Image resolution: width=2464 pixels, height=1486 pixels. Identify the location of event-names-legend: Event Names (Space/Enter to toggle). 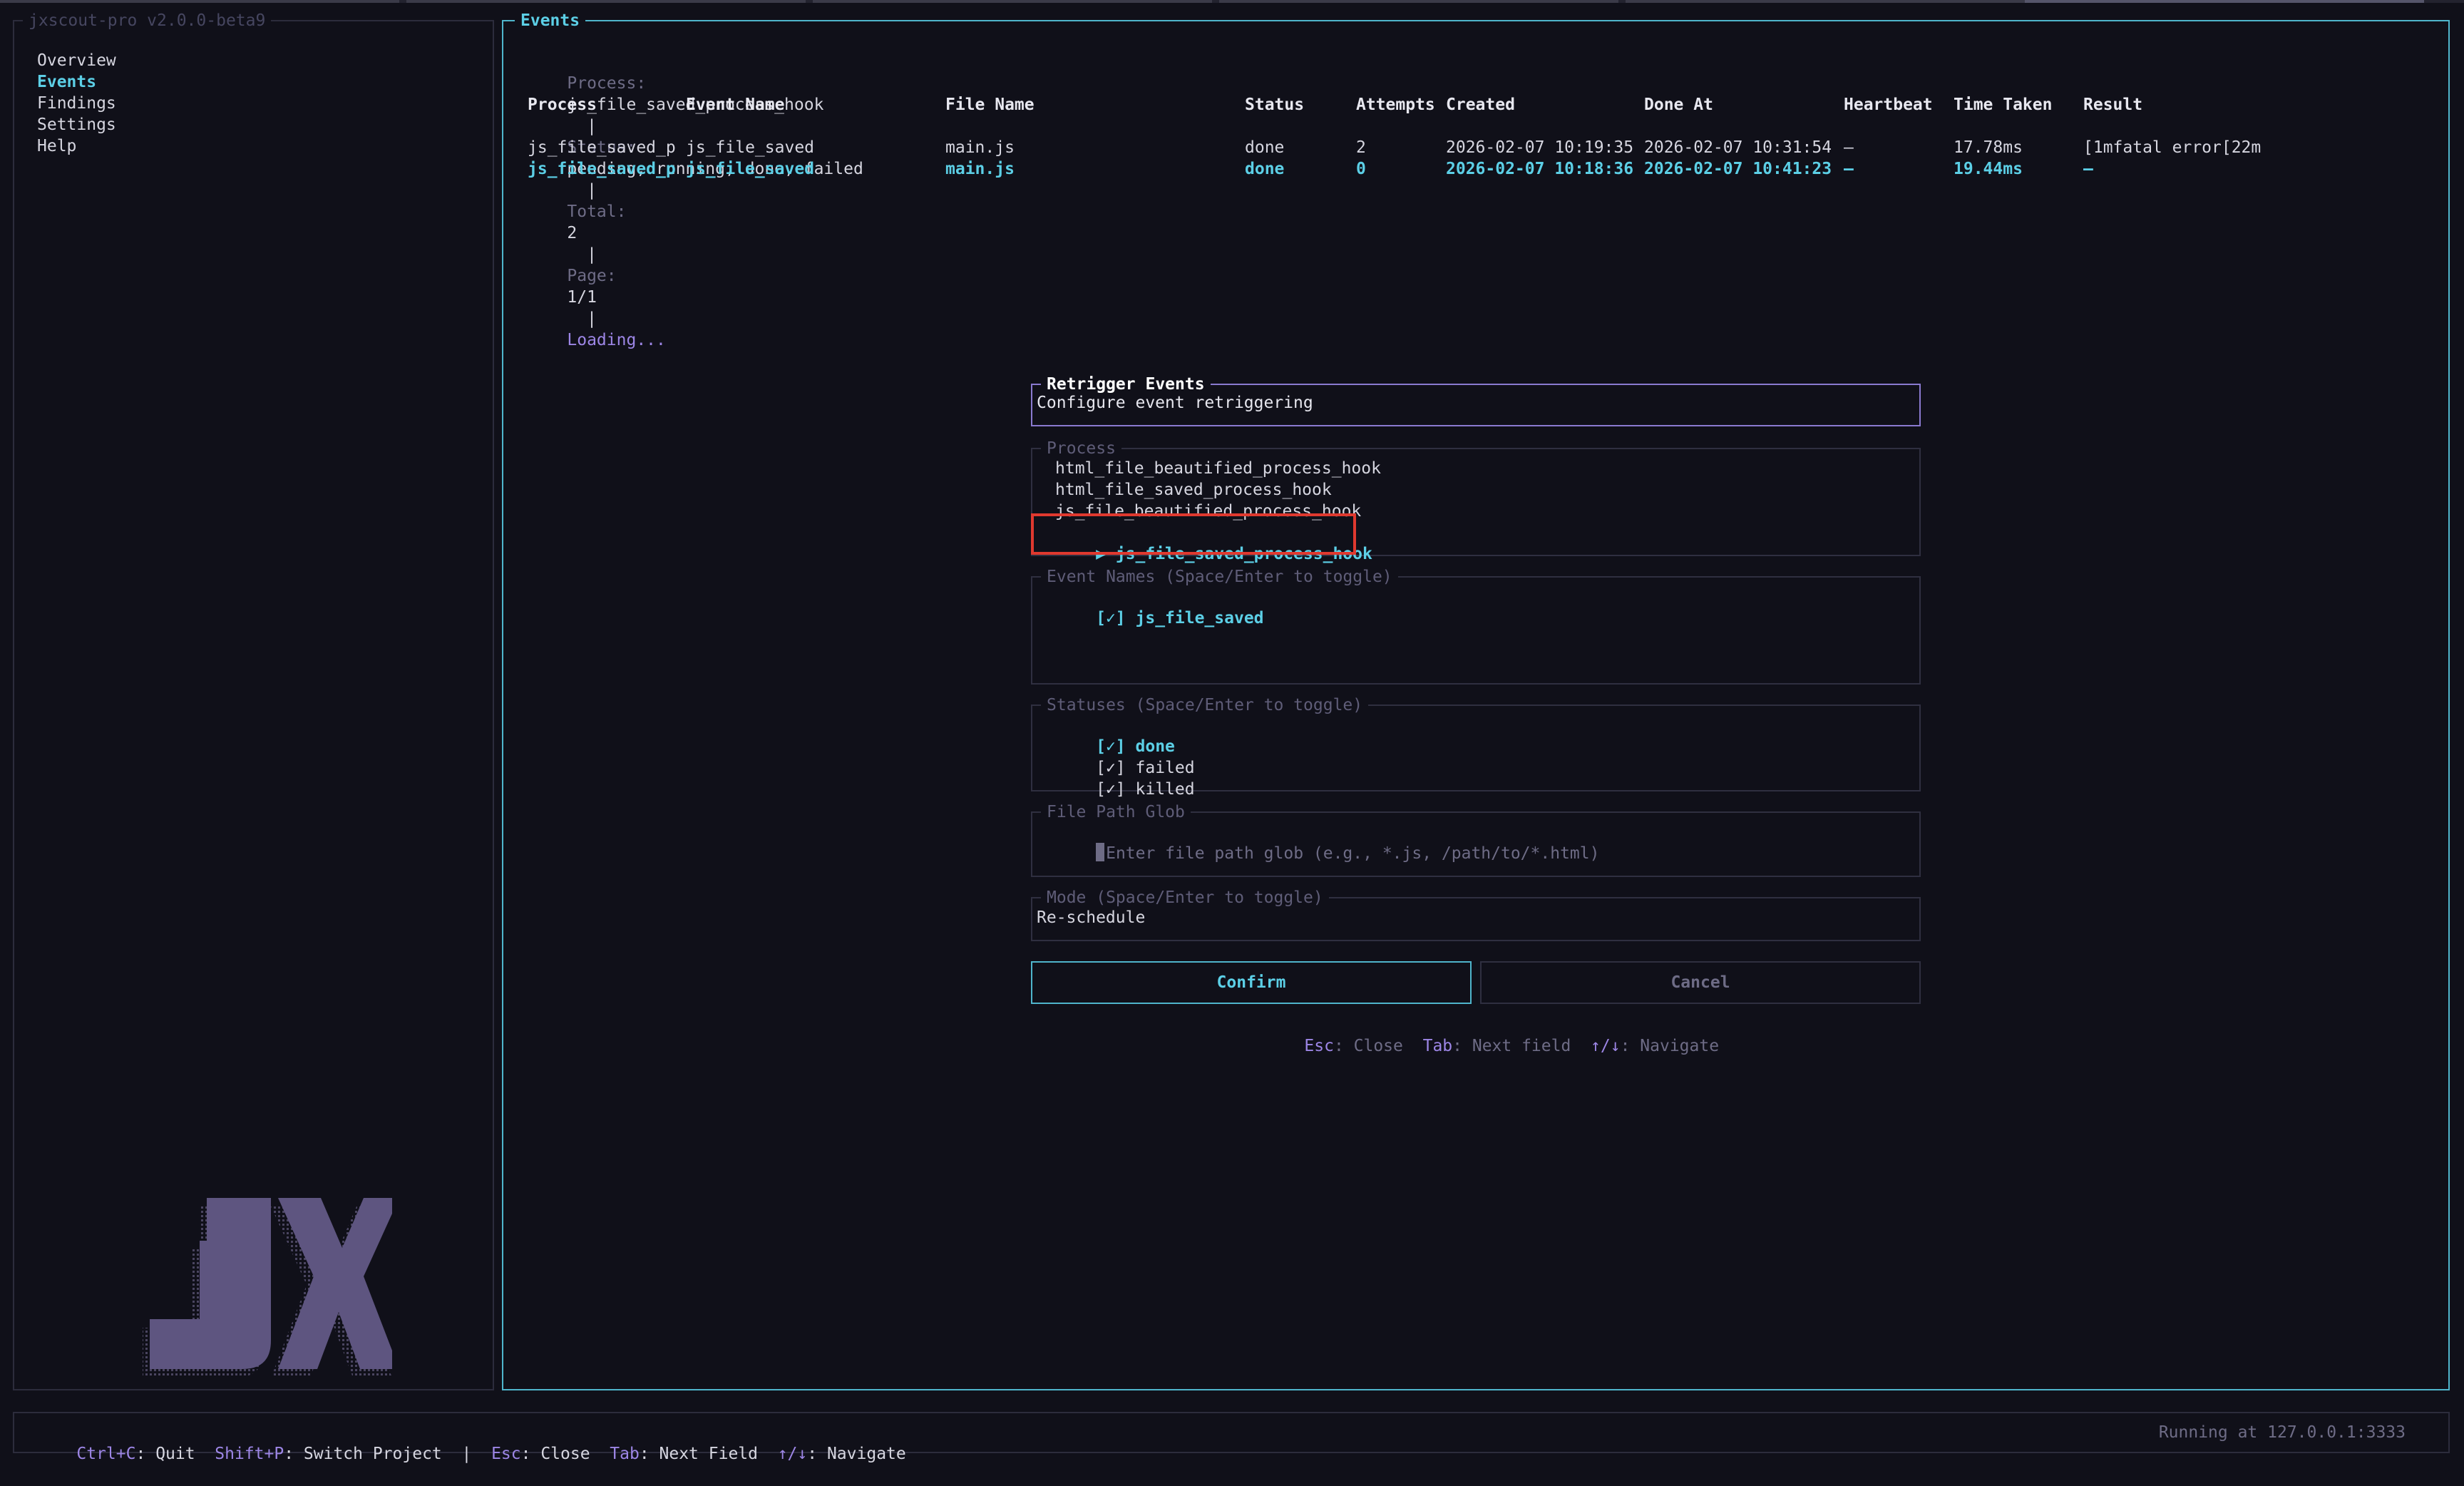
(1219, 577).